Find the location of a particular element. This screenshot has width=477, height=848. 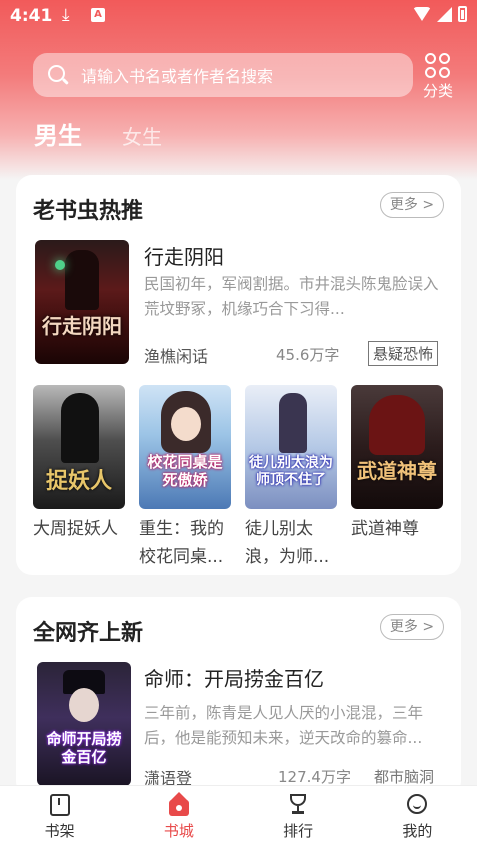

book-word-count: 45.6万字 is located at coordinates (308, 355).